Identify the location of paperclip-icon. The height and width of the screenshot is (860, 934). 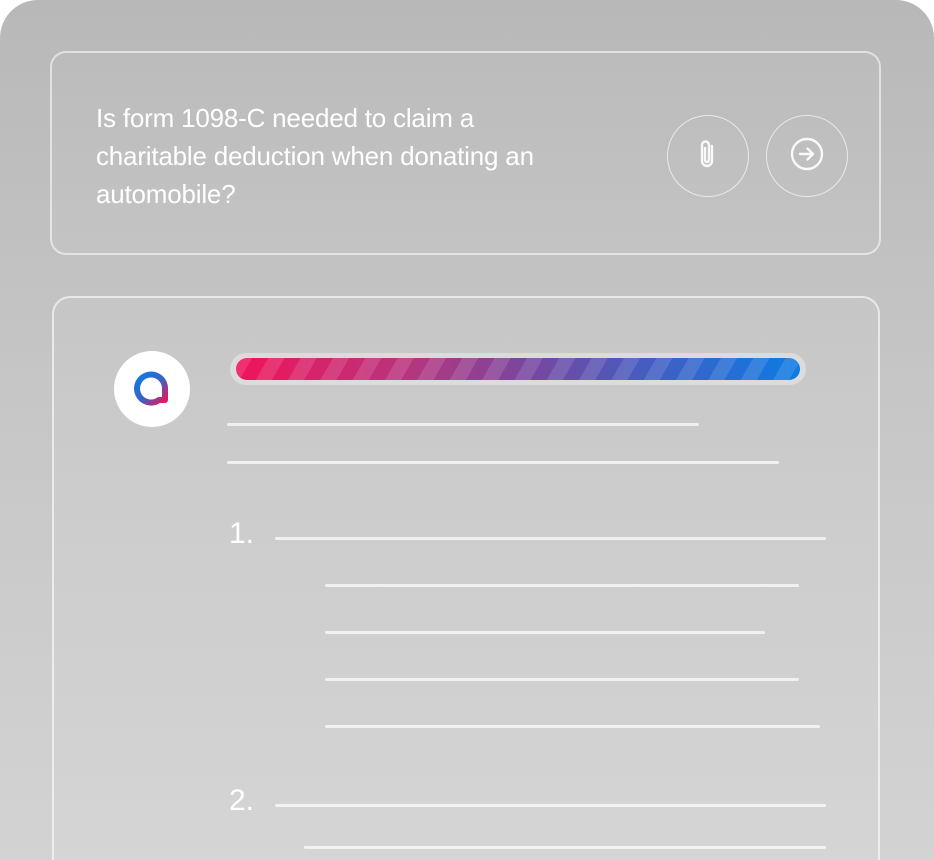
(708, 156).